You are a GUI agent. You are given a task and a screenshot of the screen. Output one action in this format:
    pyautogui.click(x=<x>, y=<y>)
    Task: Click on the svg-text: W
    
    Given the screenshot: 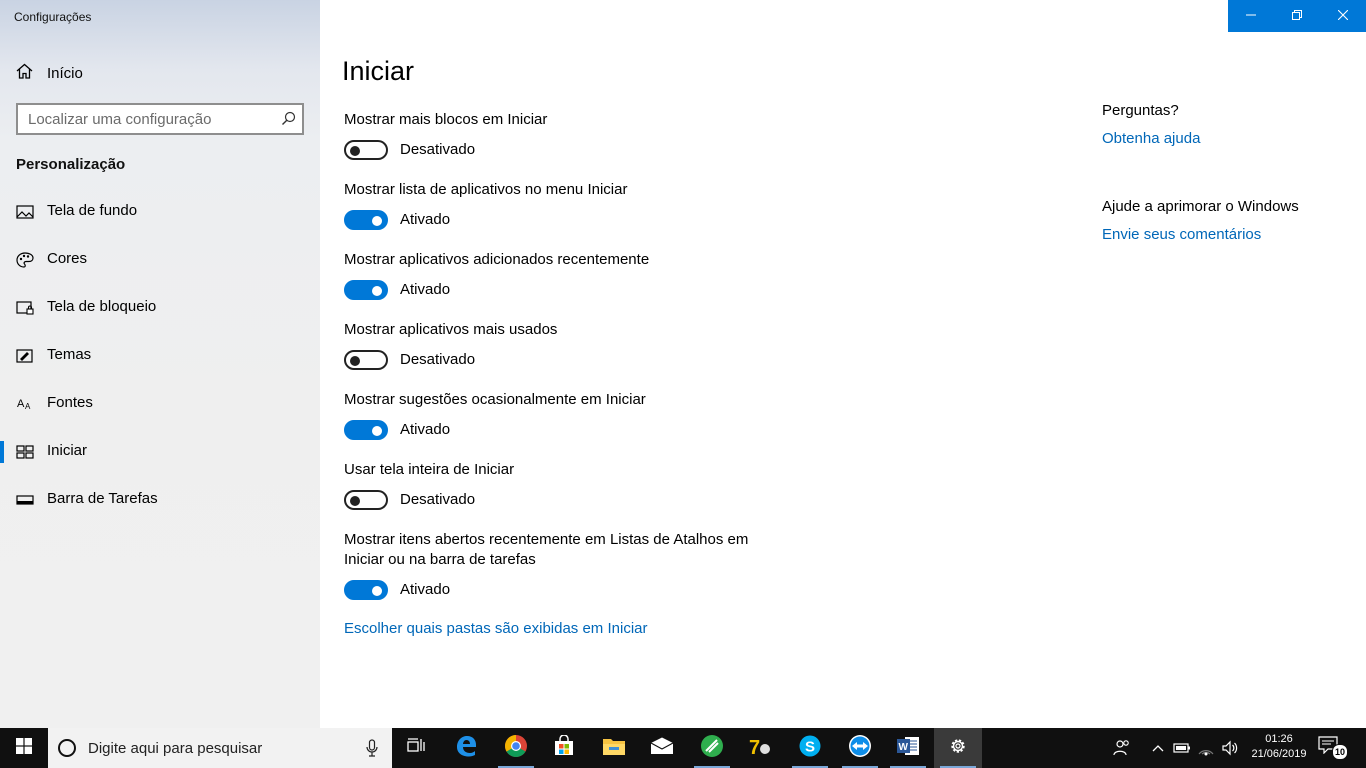 What is the action you would take?
    pyautogui.click(x=904, y=747)
    